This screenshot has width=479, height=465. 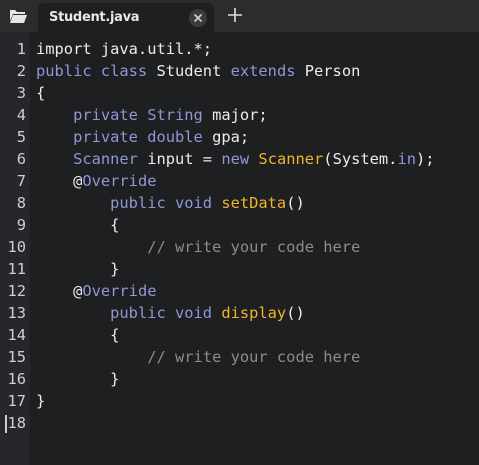 What do you see at coordinates (21, 115) in the screenshot?
I see `line-number: 4` at bounding box center [21, 115].